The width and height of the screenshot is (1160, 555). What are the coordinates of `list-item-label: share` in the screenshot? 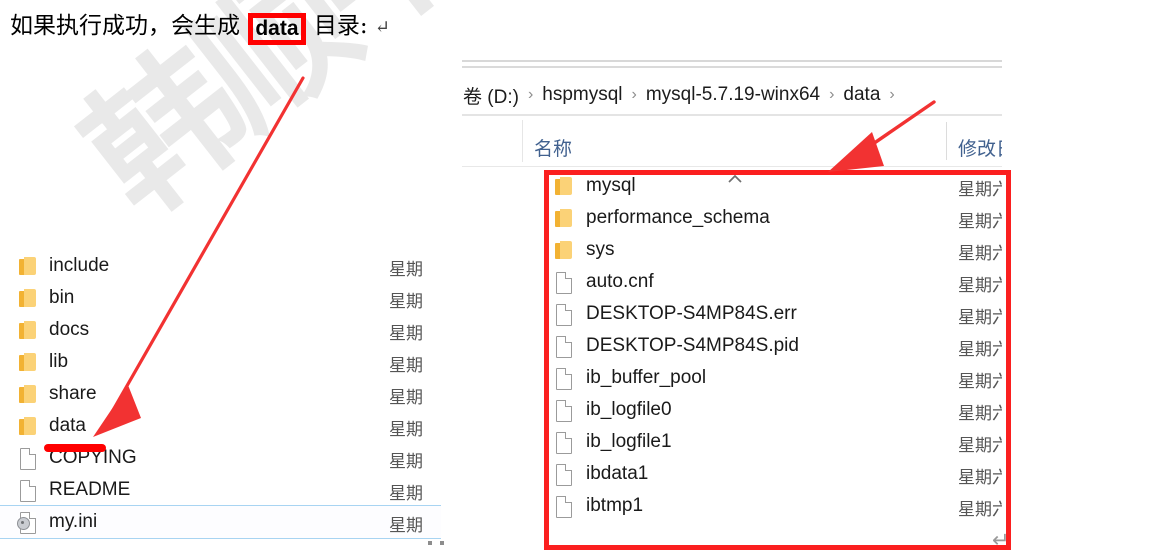 It's located at (73, 393).